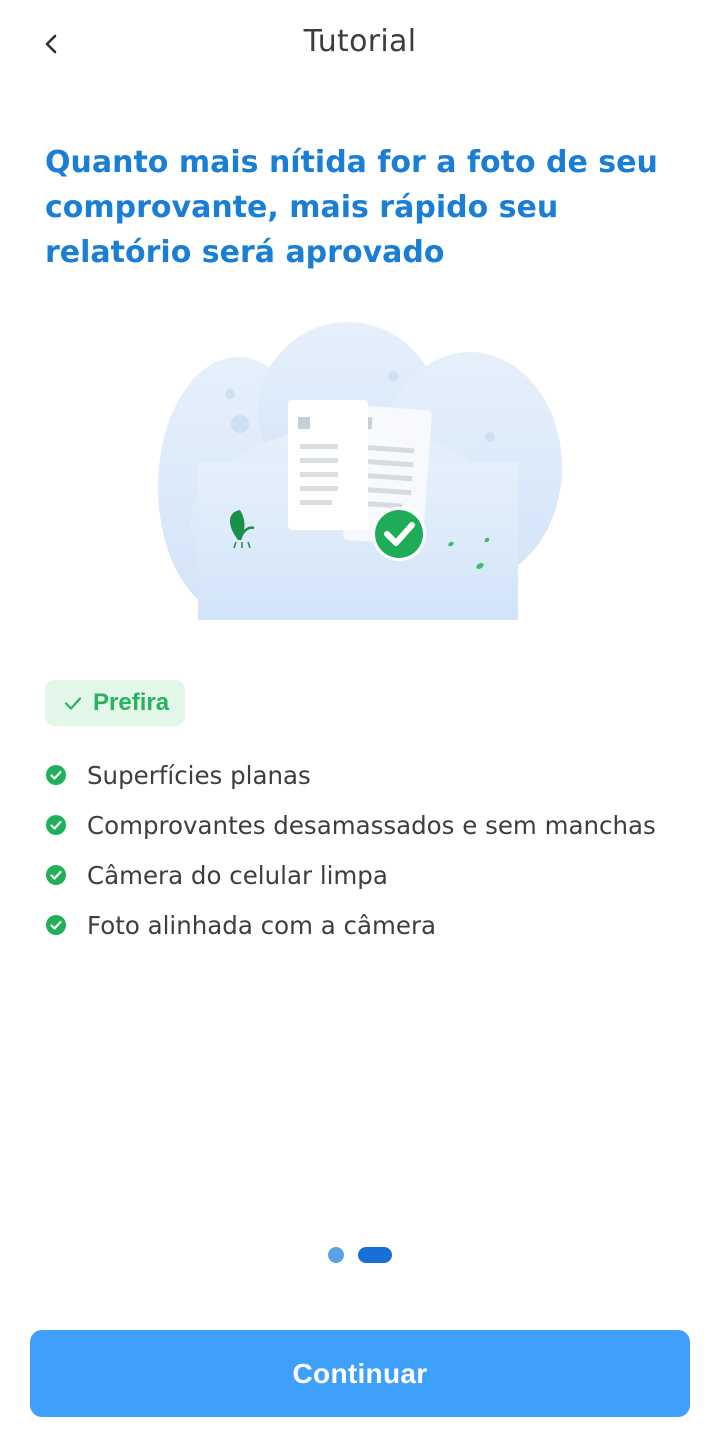 The height and width of the screenshot is (1437, 720). I want to click on tip-text: Foto alinhada com a câmera, so click(262, 925).